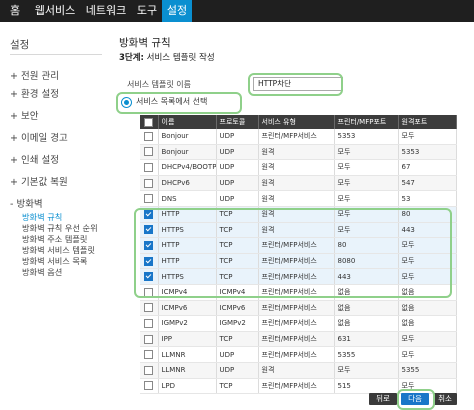  What do you see at coordinates (237, 308) in the screenshot?
I see `cell-protocol: ICMPv6` at bounding box center [237, 308].